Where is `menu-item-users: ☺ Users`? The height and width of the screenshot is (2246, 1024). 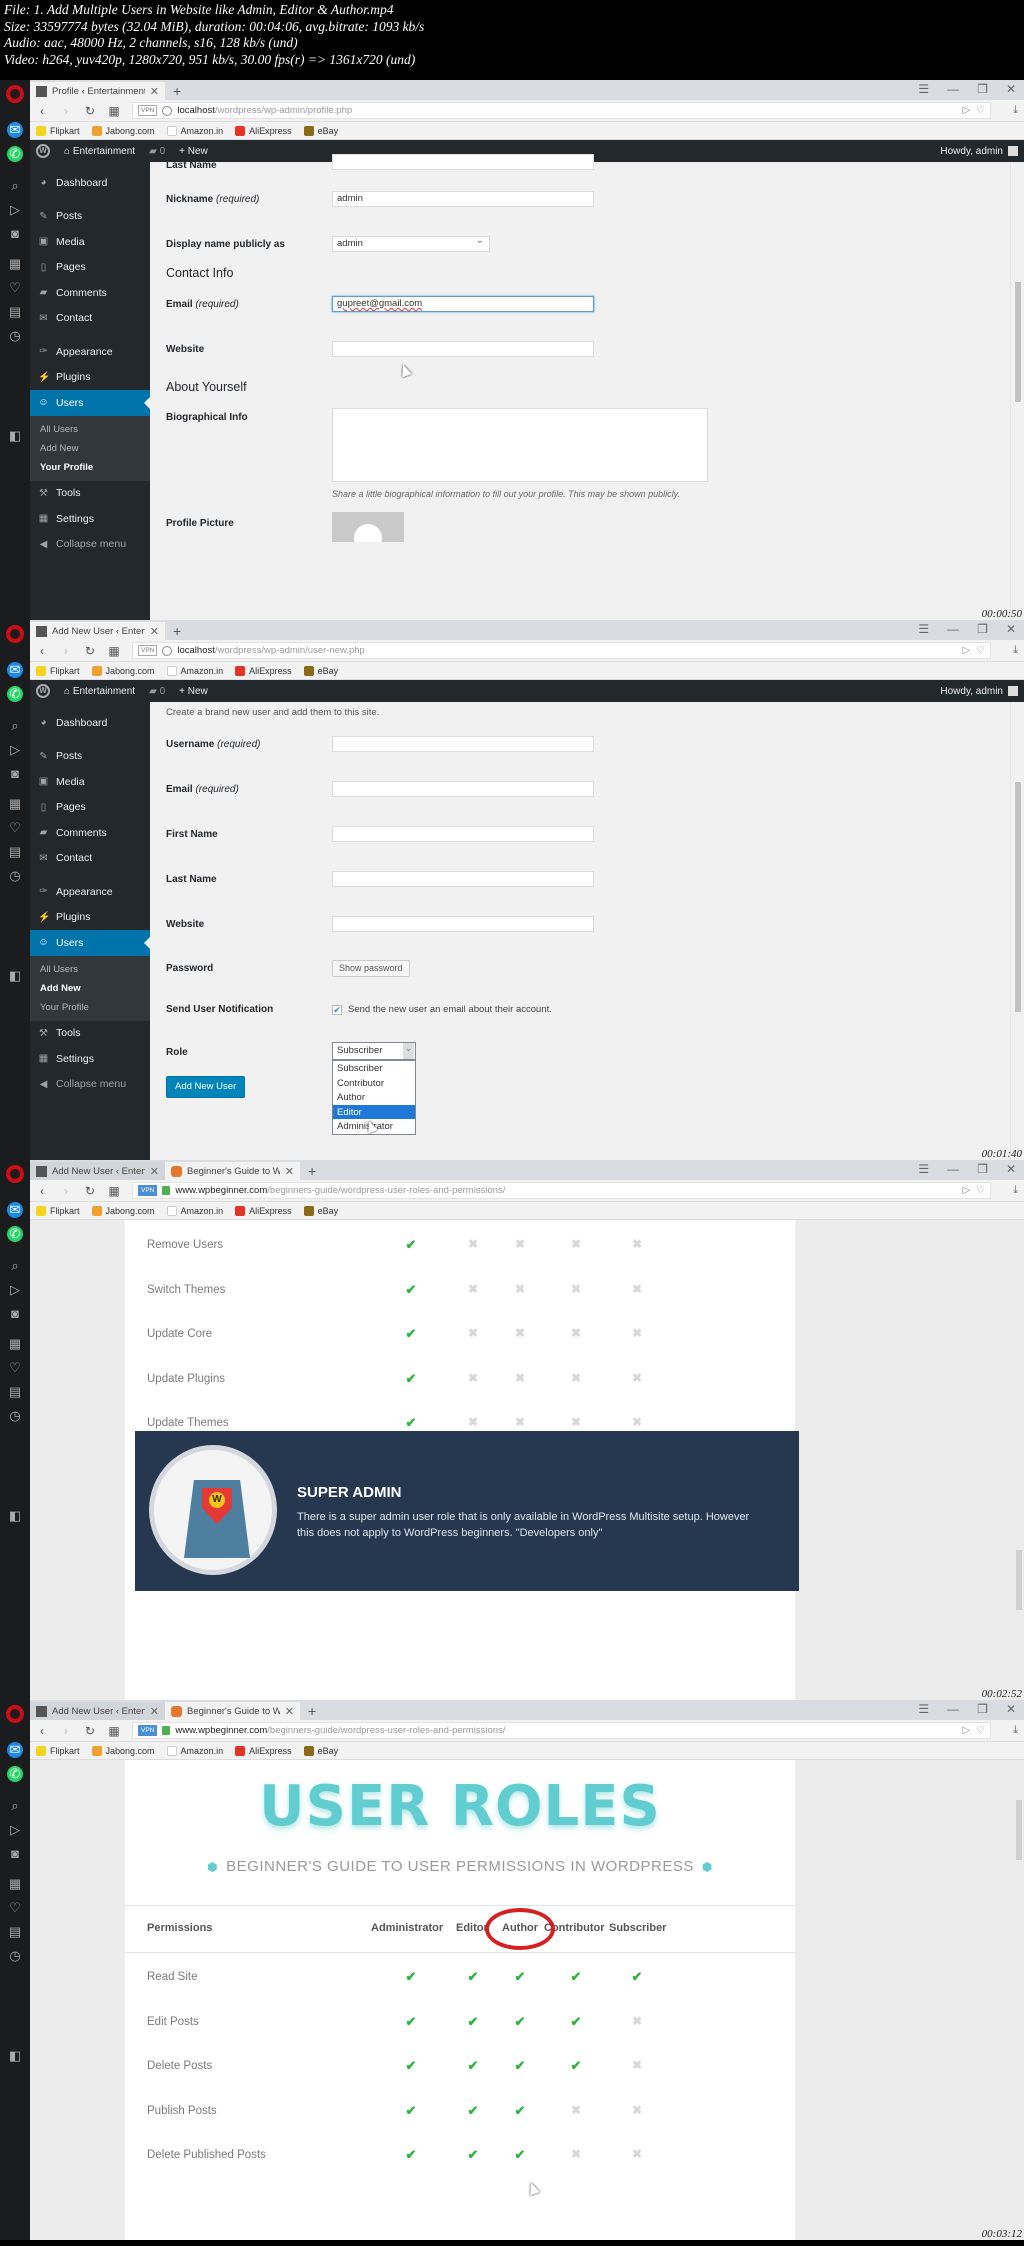 menu-item-users: ☺ Users is located at coordinates (90, 943).